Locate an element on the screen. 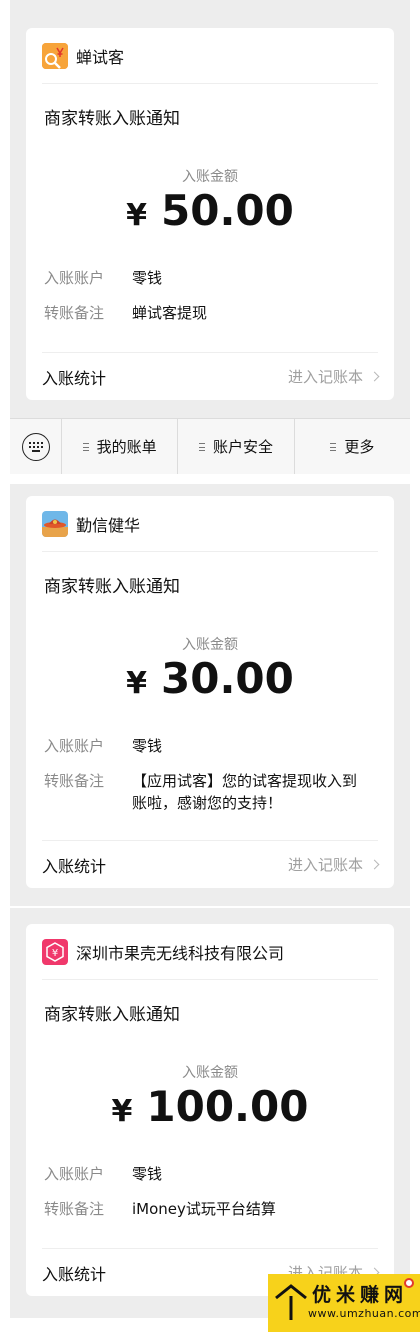 The image size is (420, 1332). amount-value: ¥50.00 is located at coordinates (210, 210).